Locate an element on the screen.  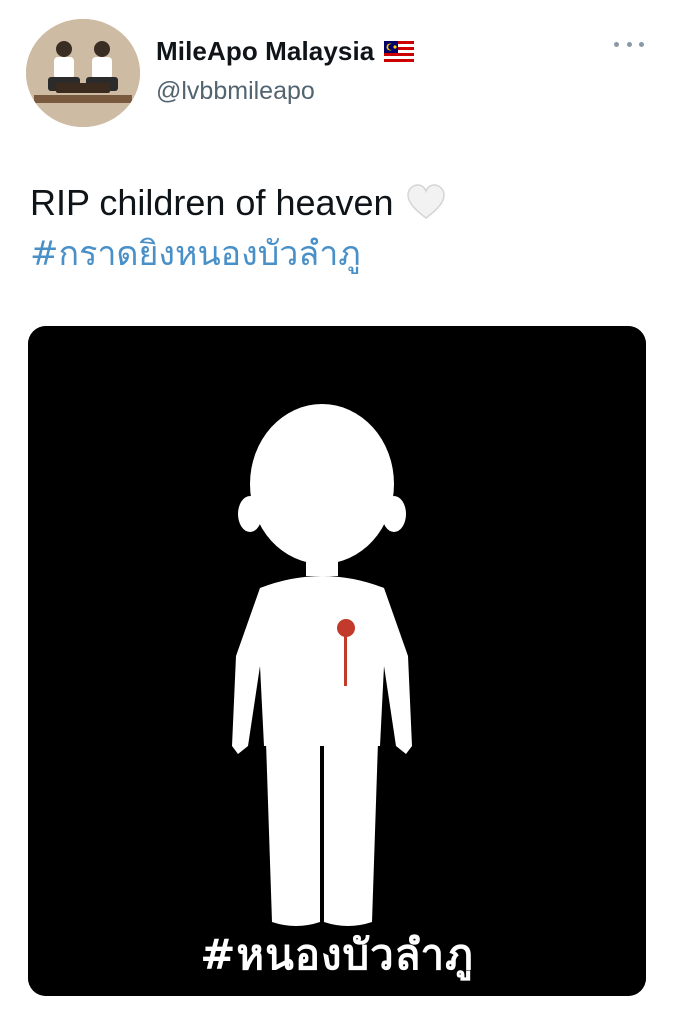
tweet-text-line: RIP children of heaven is located at coordinates (340, 203).